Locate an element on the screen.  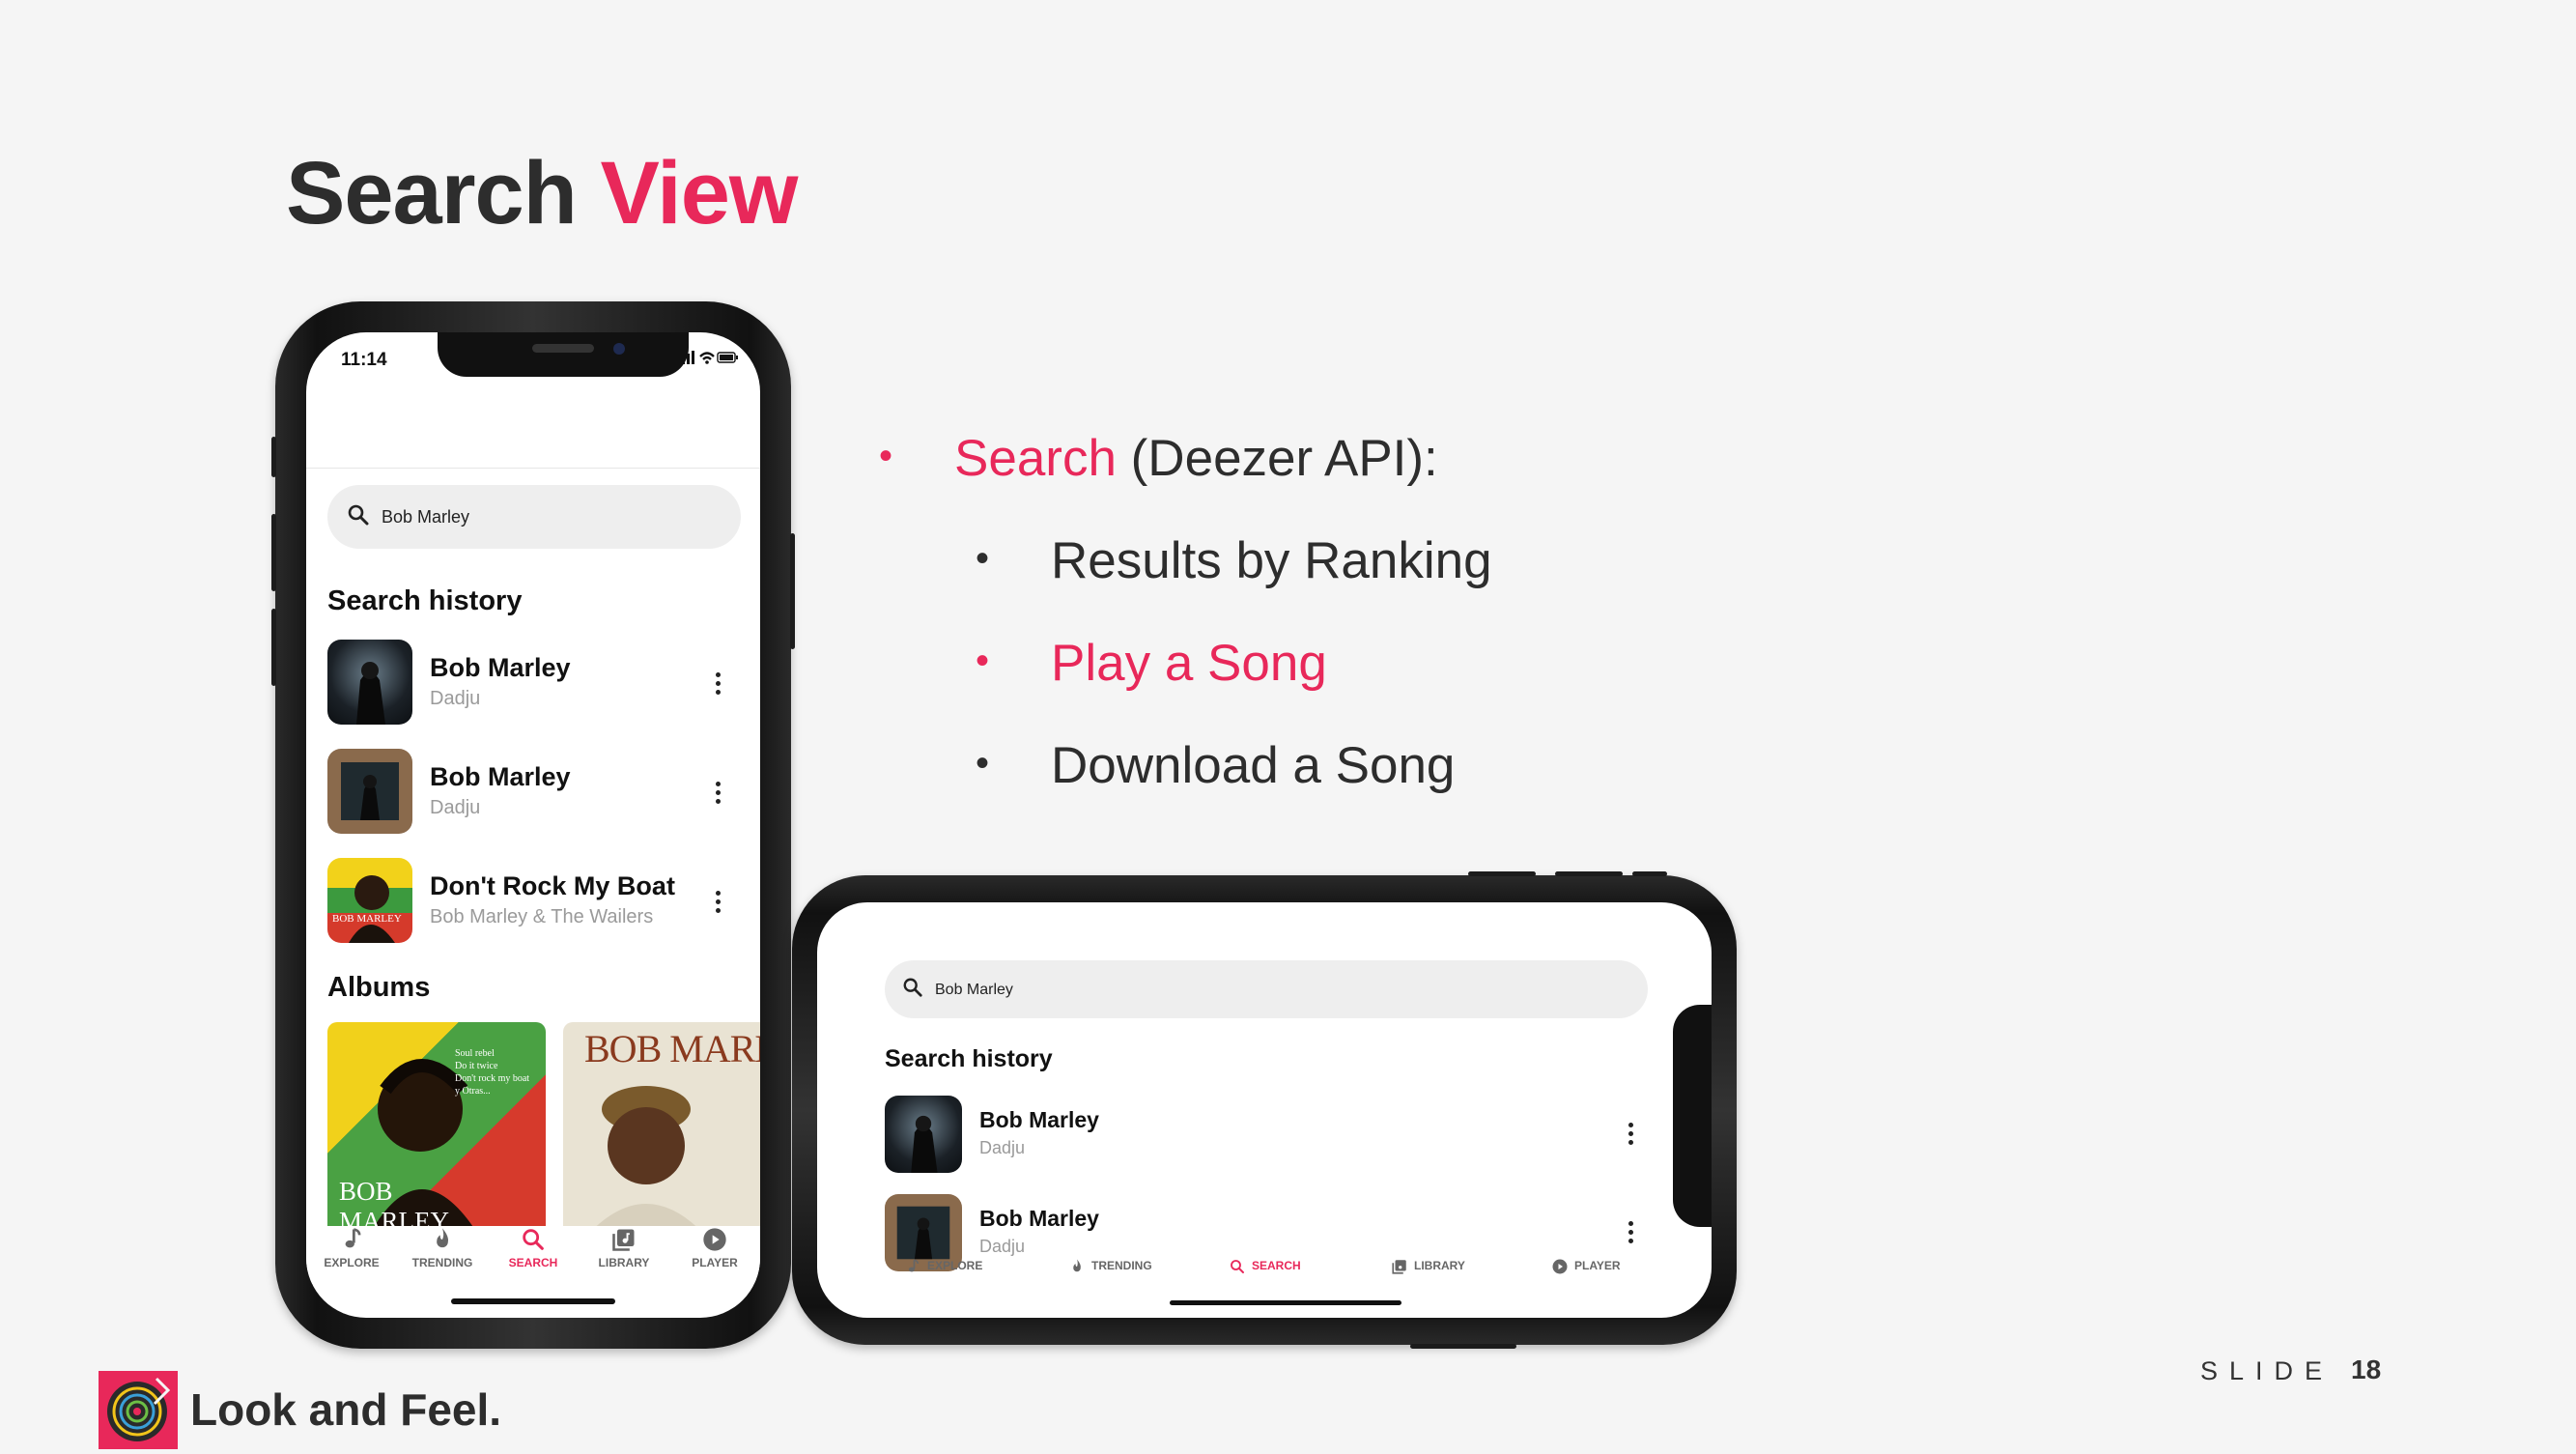
bullet-search: • Search (Deezer API): is located at coordinates (1158, 459).